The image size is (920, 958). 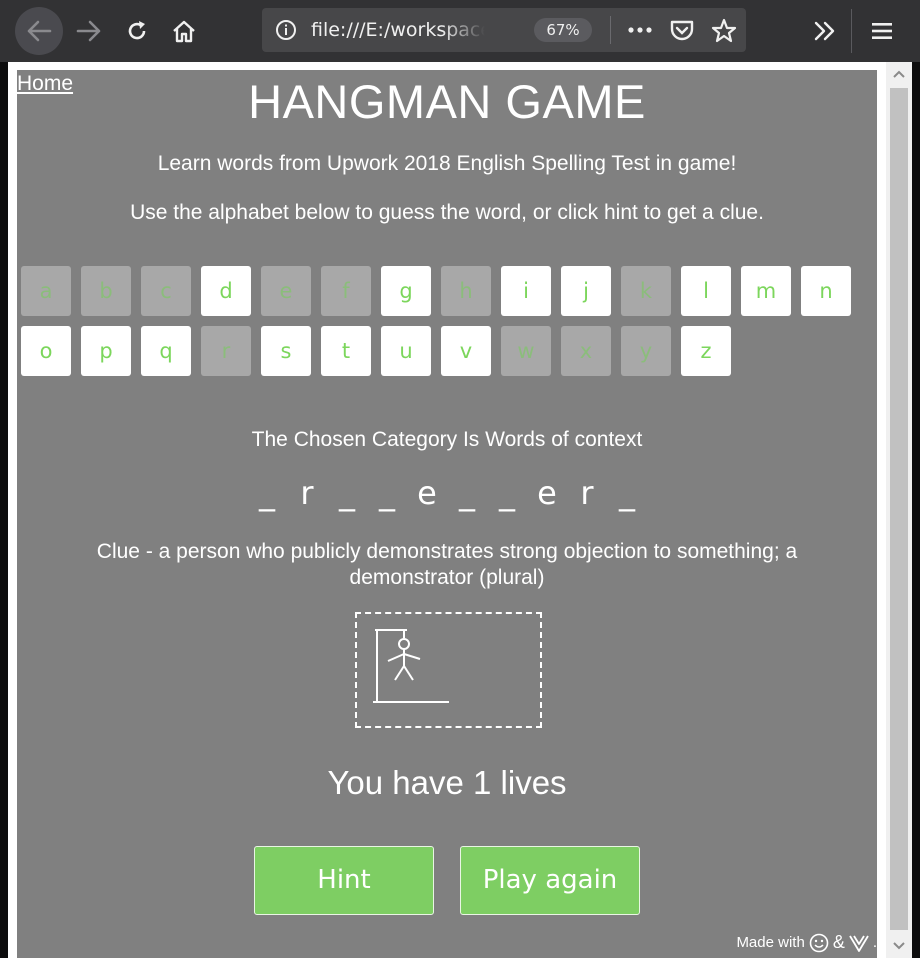 I want to click on info-icon, so click(x=286, y=30).